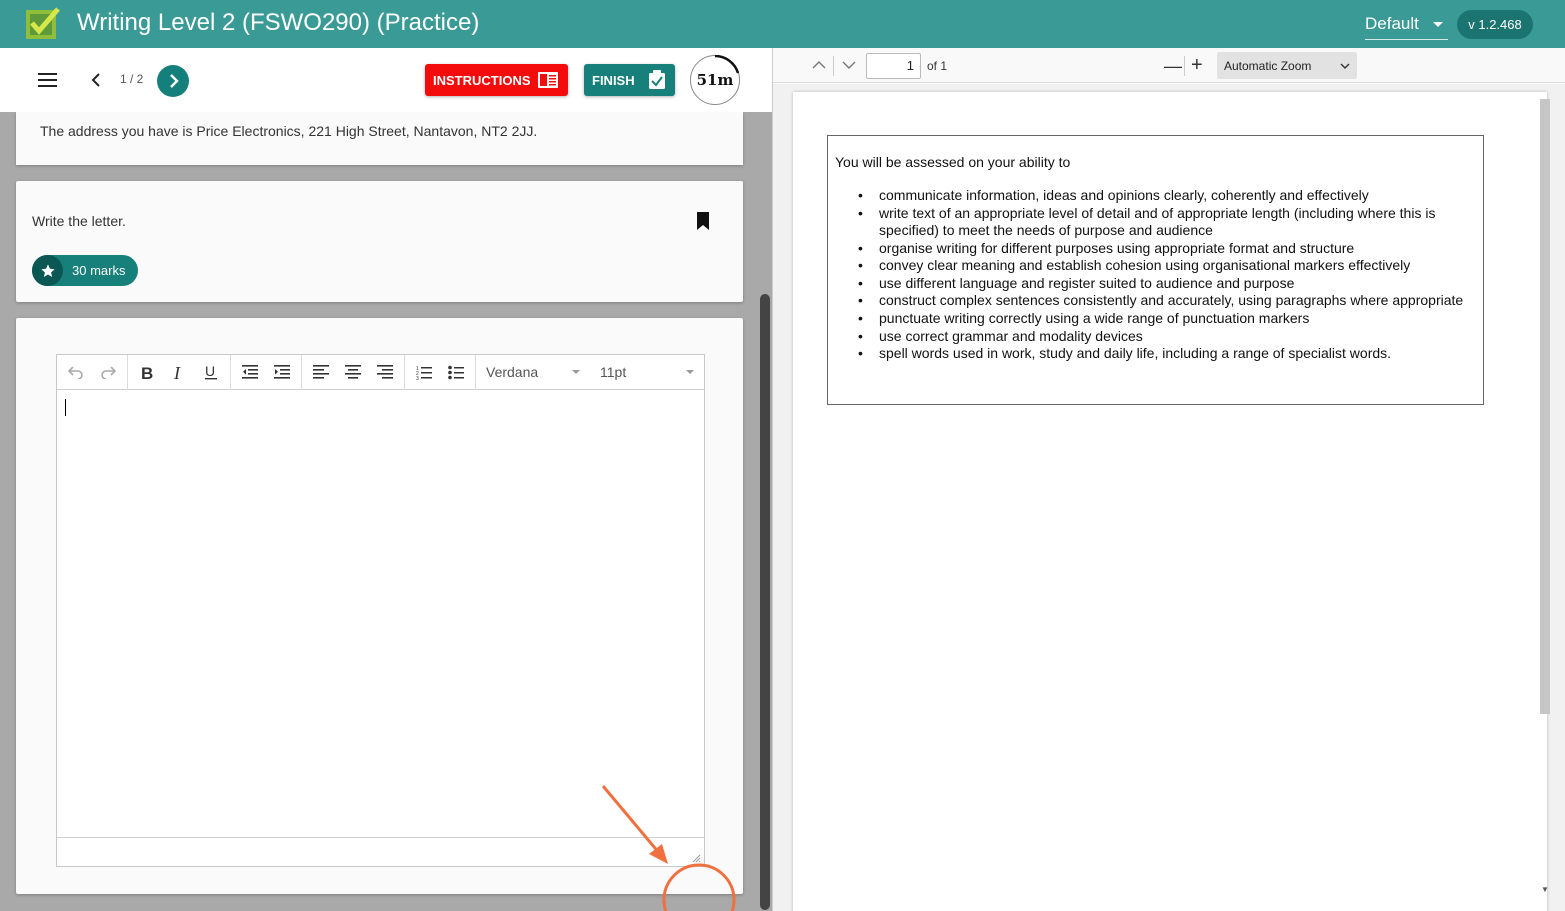  What do you see at coordinates (456, 372) in the screenshot?
I see `bullet-list-icon` at bounding box center [456, 372].